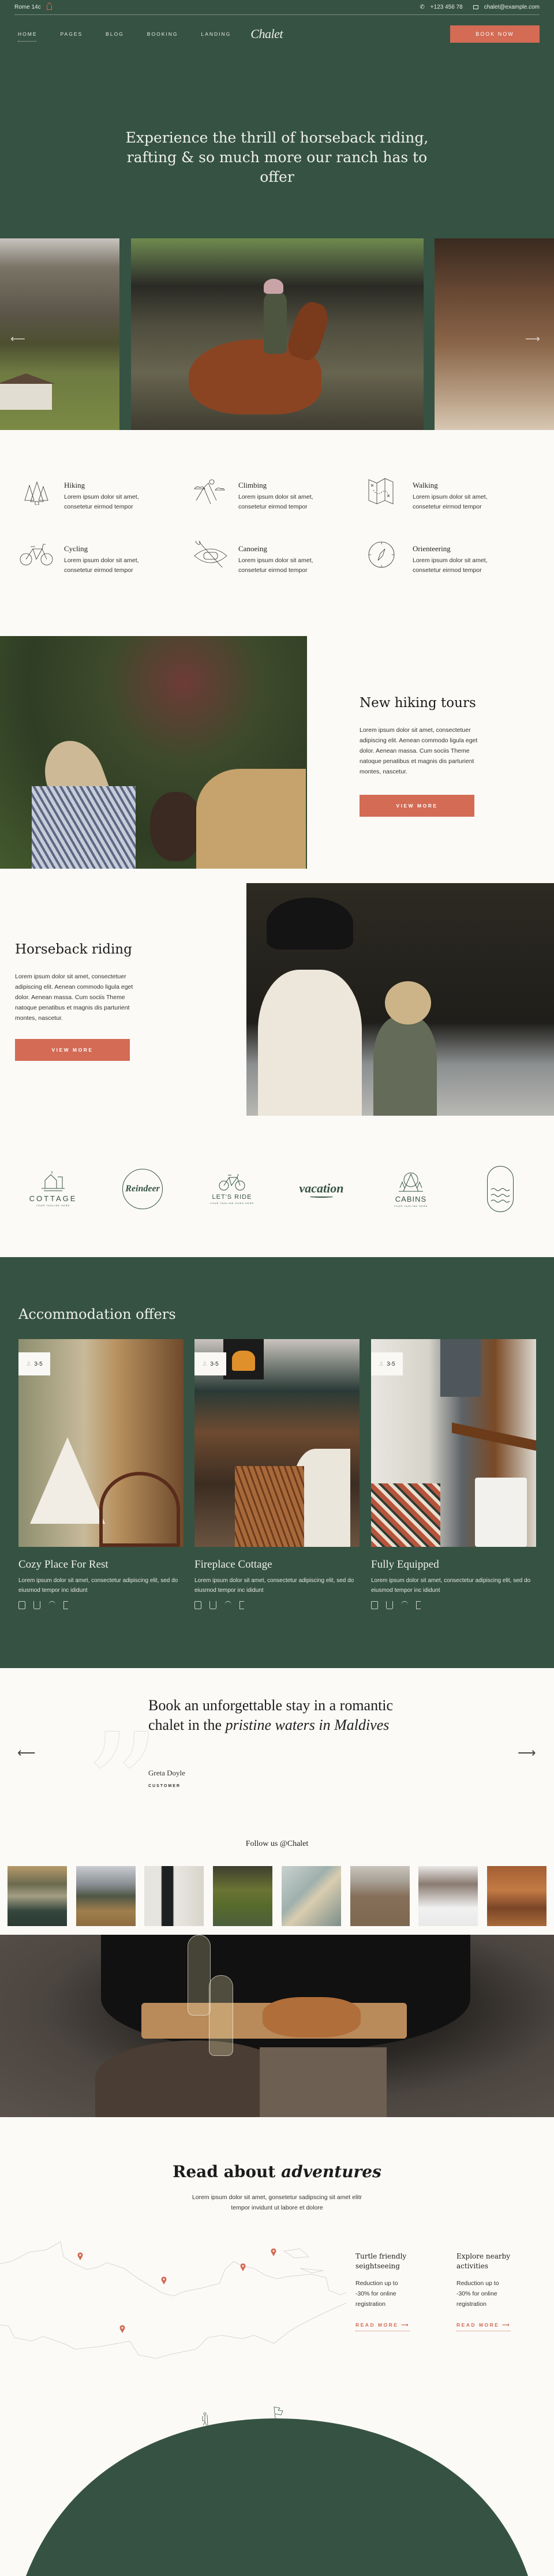 This screenshot has height=2576, width=554. What do you see at coordinates (115, 34) in the screenshot?
I see `nav-blog: BLOG` at bounding box center [115, 34].